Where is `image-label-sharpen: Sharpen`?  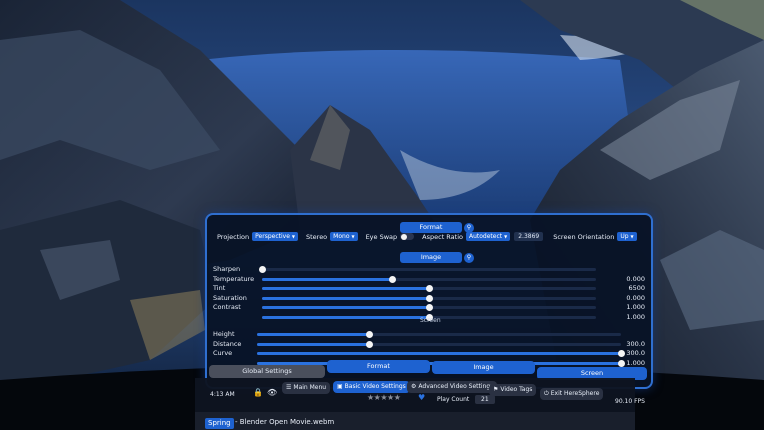 image-label-sharpen: Sharpen is located at coordinates (227, 269).